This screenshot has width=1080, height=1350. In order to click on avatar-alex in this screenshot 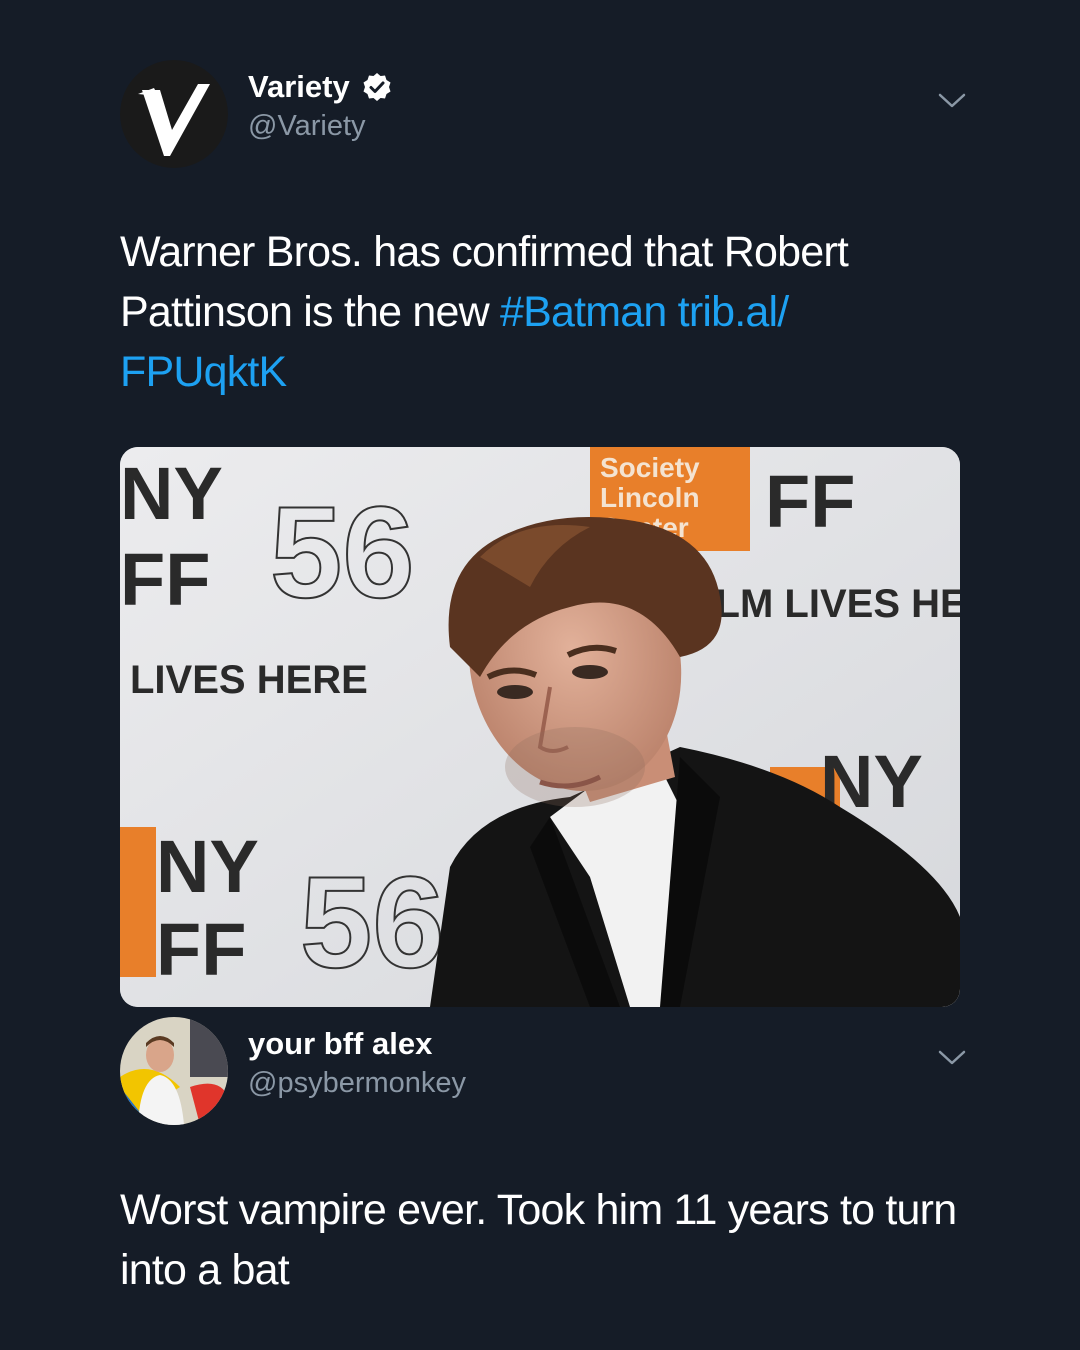, I will do `click(174, 1071)`.